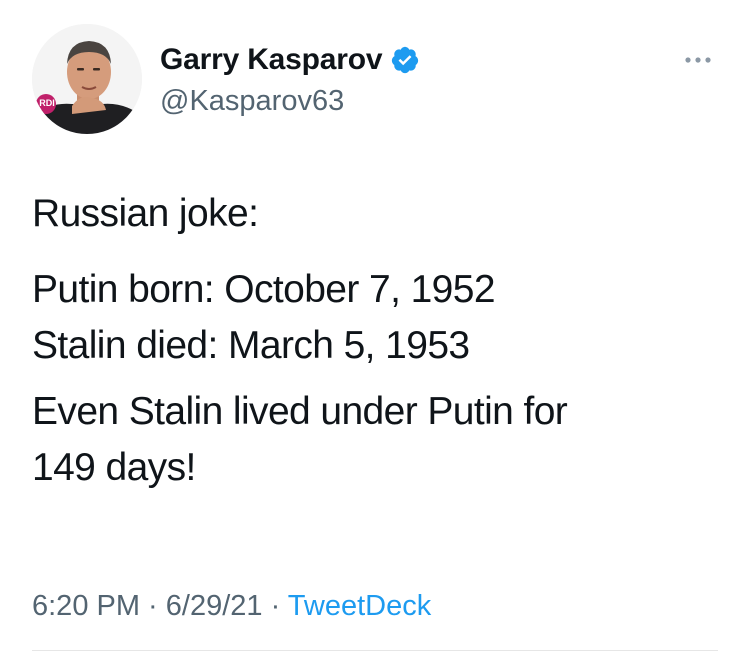  I want to click on author-handle: @Kasparov63, so click(252, 101).